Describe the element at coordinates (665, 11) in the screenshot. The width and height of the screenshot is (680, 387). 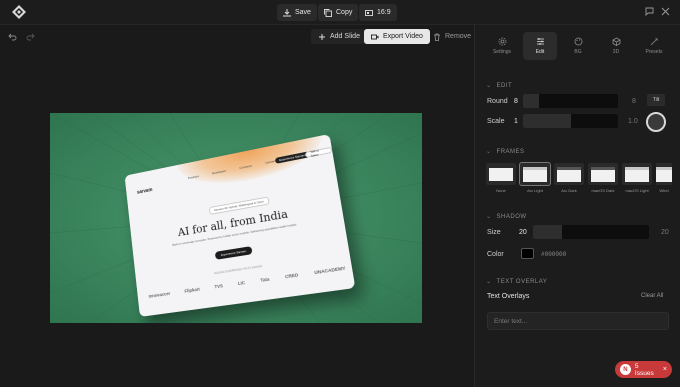
I see `x-logo-icon` at that location.